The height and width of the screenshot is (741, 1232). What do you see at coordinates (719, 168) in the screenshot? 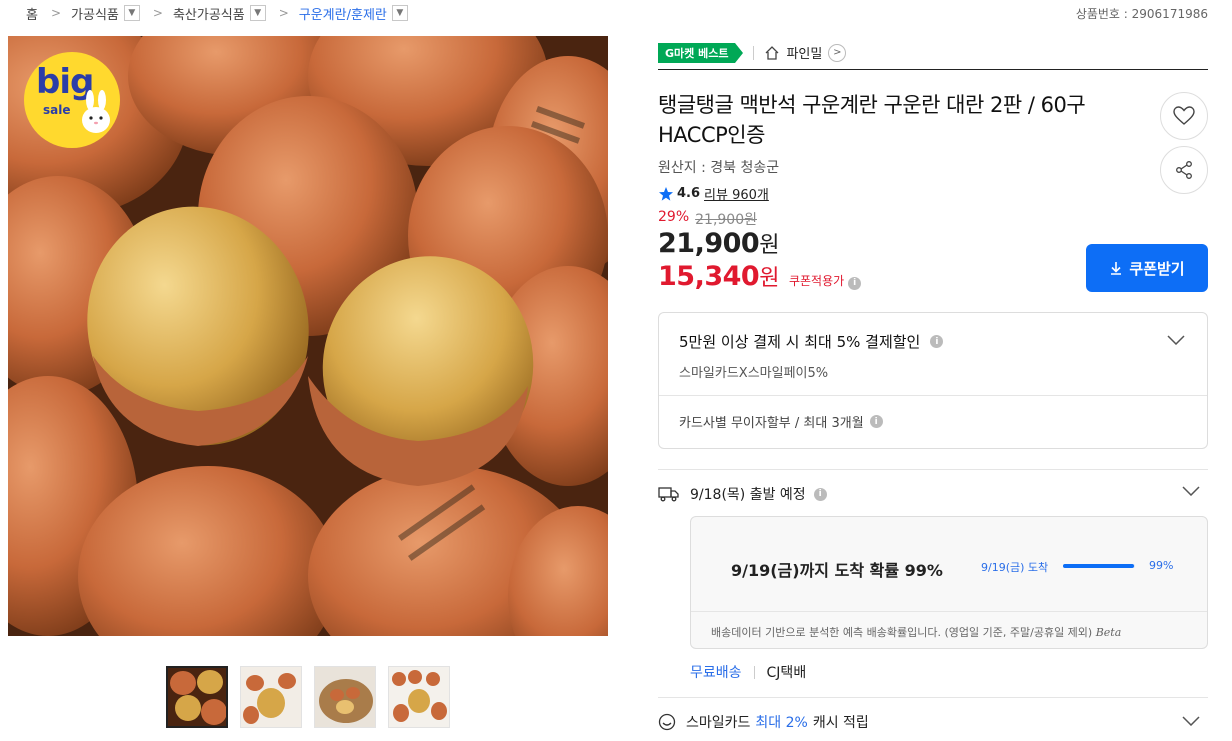
I see `origin-text: 원산지 : 경북 청송군` at bounding box center [719, 168].